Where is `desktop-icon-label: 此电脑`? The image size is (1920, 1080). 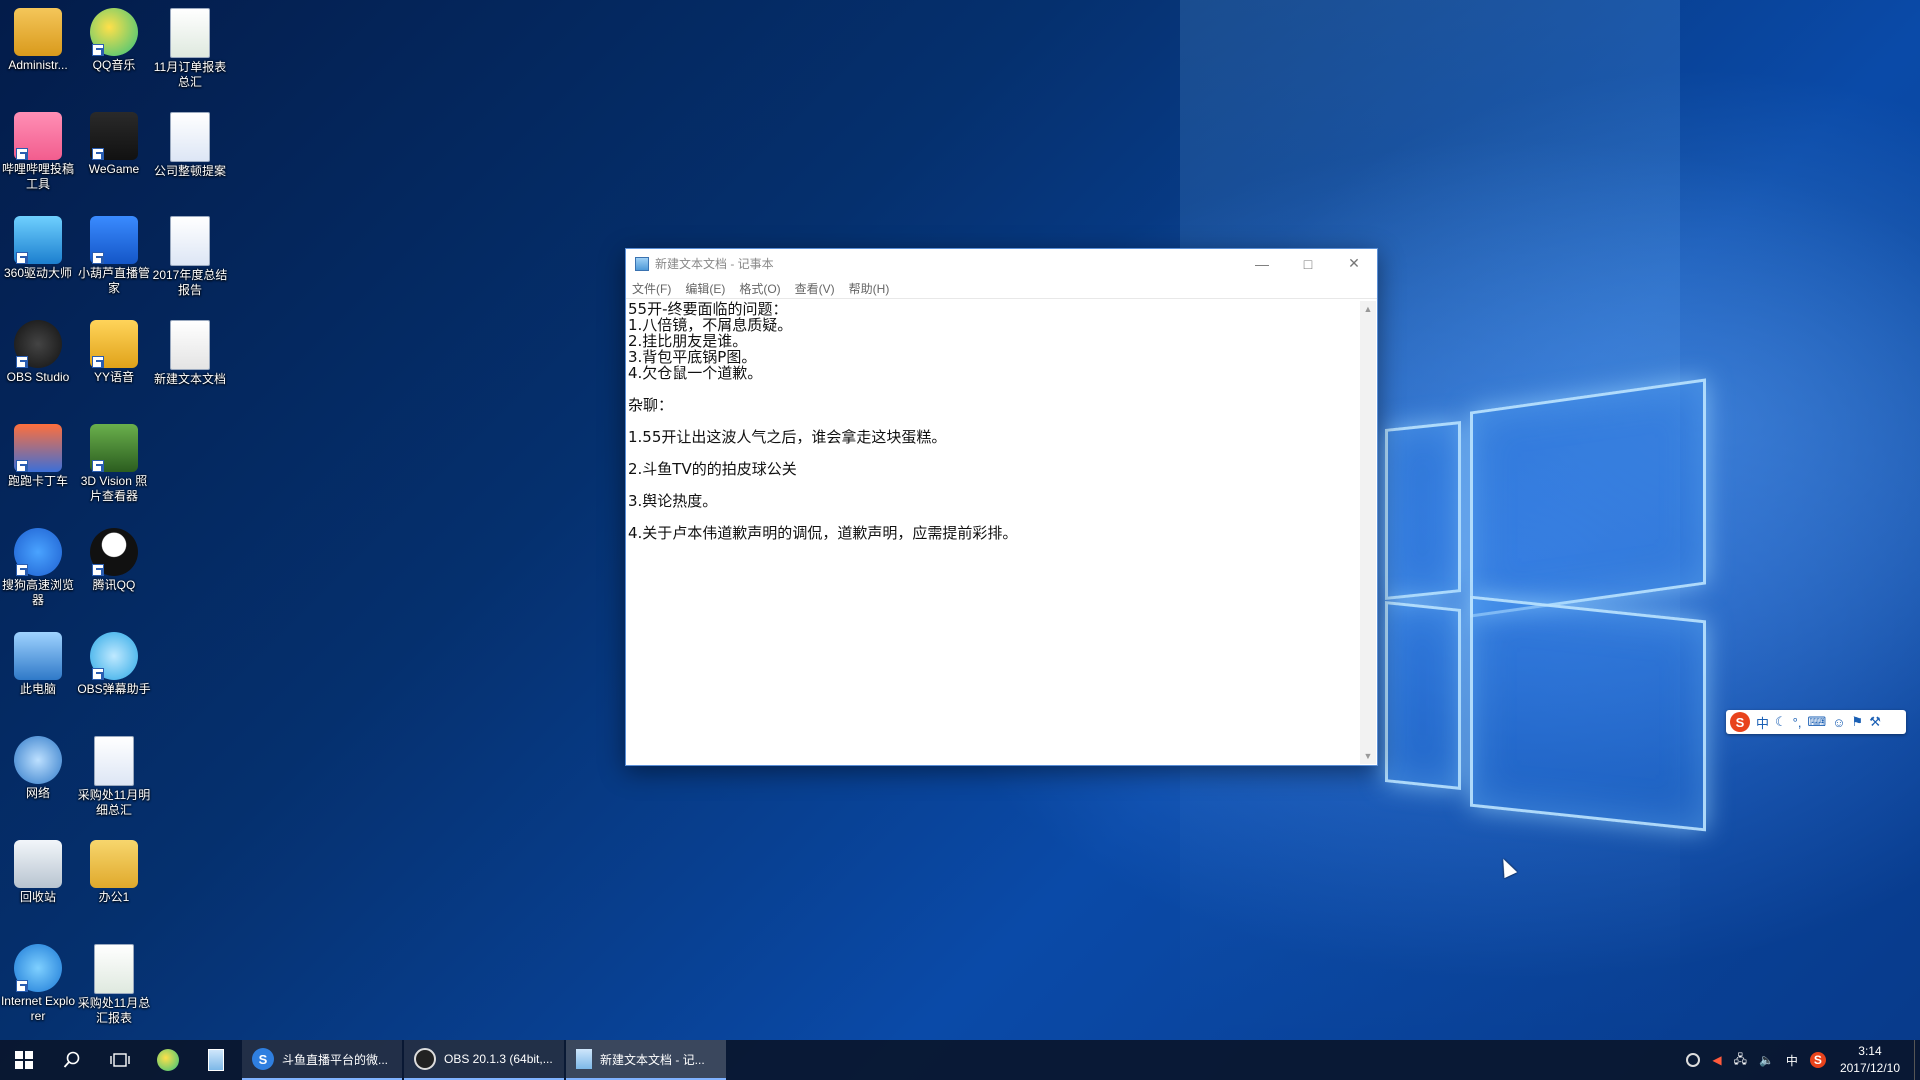 desktop-icon-label: 此电脑 is located at coordinates (37, 689).